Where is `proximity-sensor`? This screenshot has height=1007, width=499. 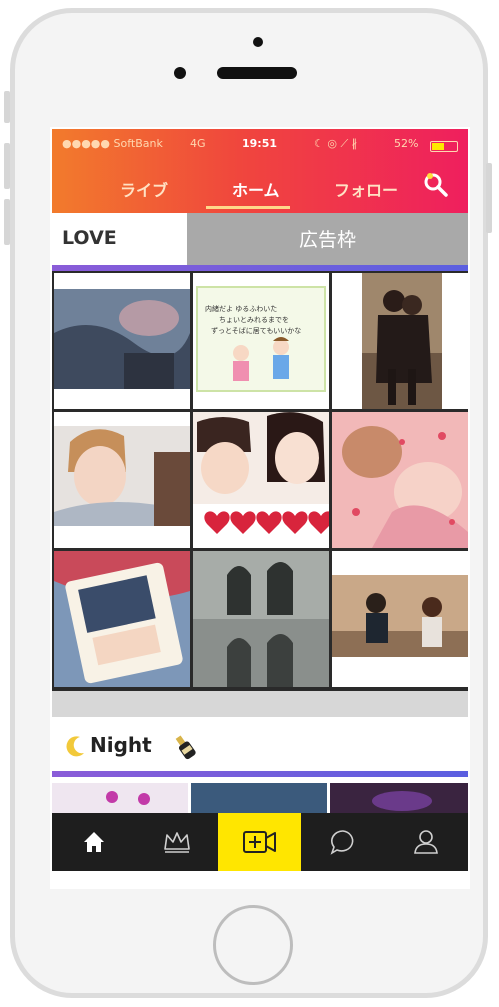
proximity-sensor is located at coordinates (180, 73).